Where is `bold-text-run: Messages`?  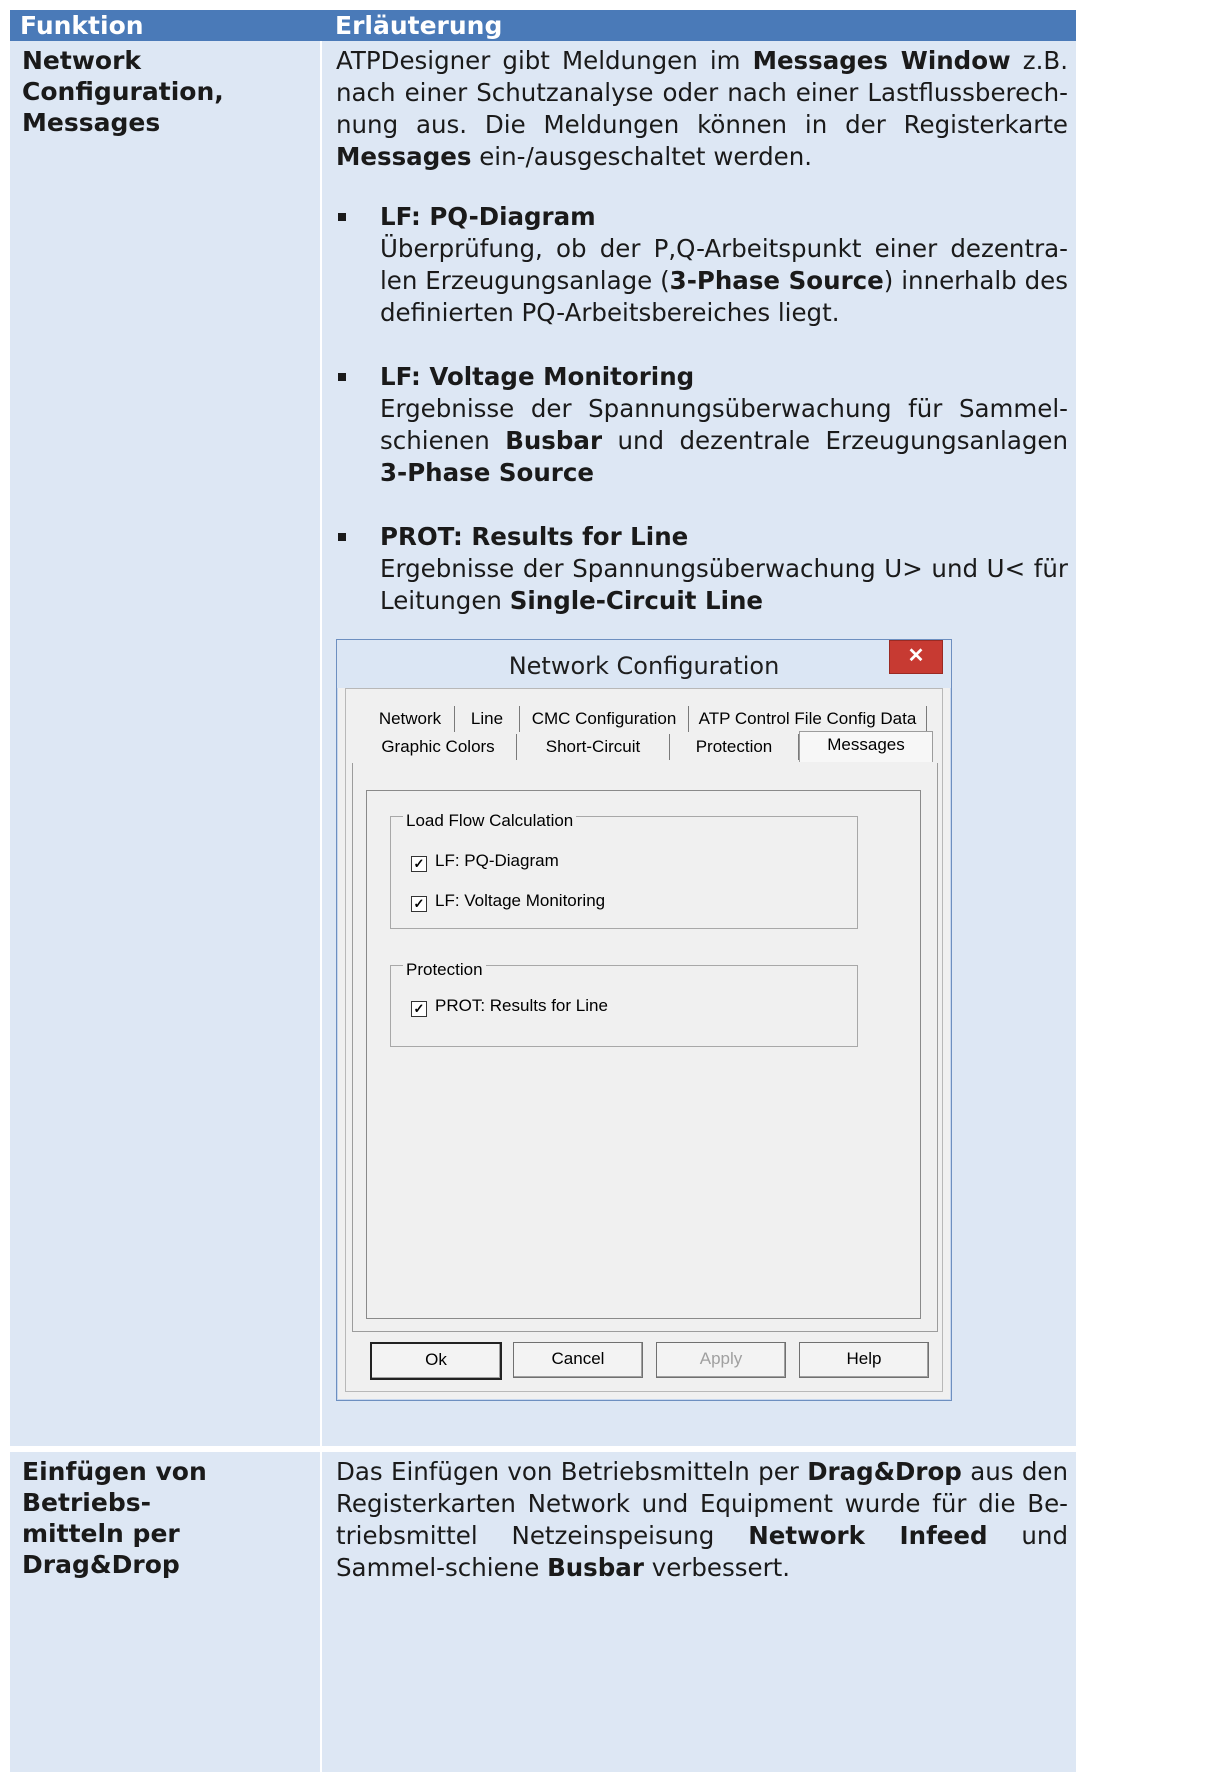
bold-text-run: Messages is located at coordinates (404, 156).